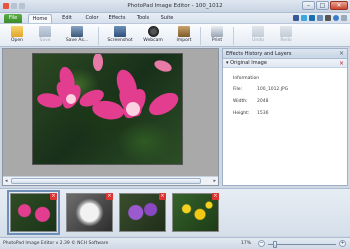 Image resolution: width=350 pixels, height=249 pixels. Describe the element at coordinates (117, 18) in the screenshot. I see `menu-effects: Effects` at that location.